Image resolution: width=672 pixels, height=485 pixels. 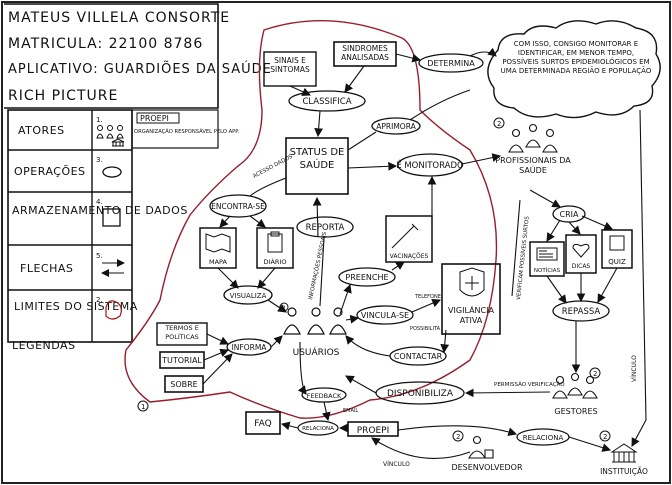 I want to click on termos-label: TERMOS E POLÍTICAS, so click(x=182, y=332).